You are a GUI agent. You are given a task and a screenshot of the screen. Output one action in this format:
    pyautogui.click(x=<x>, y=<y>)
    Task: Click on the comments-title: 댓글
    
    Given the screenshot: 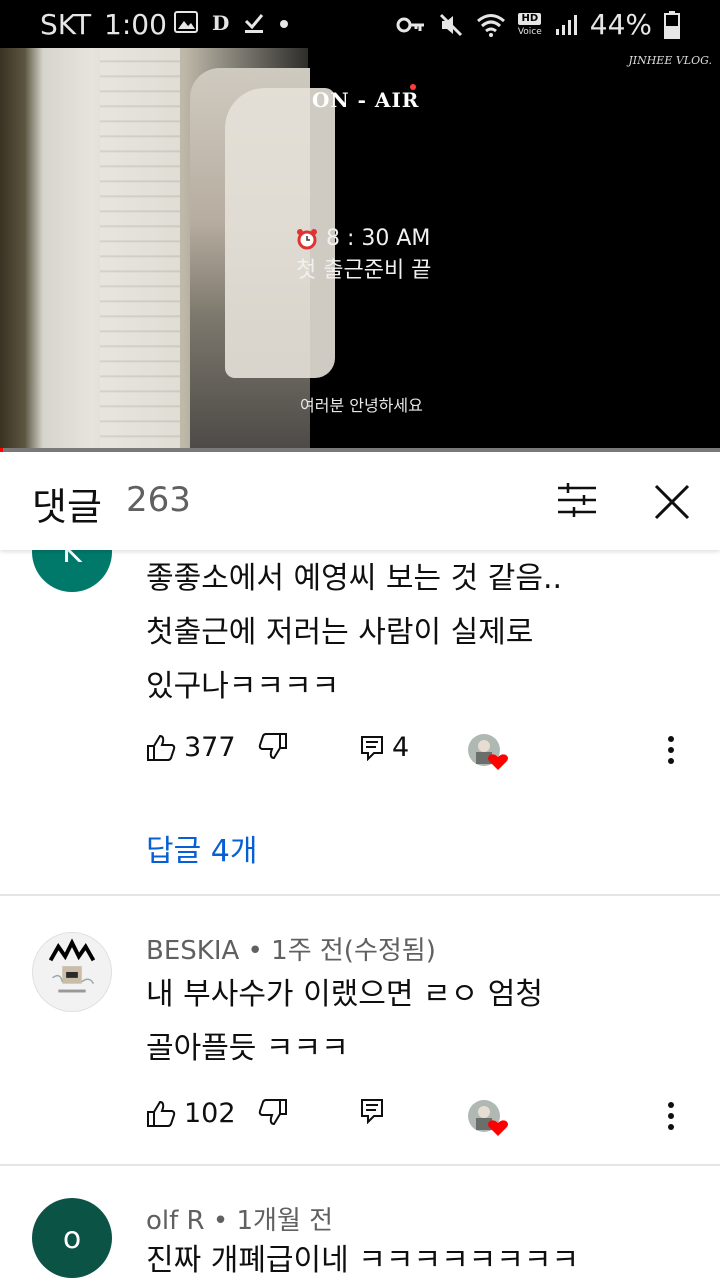 What is the action you would take?
    pyautogui.click(x=67, y=507)
    